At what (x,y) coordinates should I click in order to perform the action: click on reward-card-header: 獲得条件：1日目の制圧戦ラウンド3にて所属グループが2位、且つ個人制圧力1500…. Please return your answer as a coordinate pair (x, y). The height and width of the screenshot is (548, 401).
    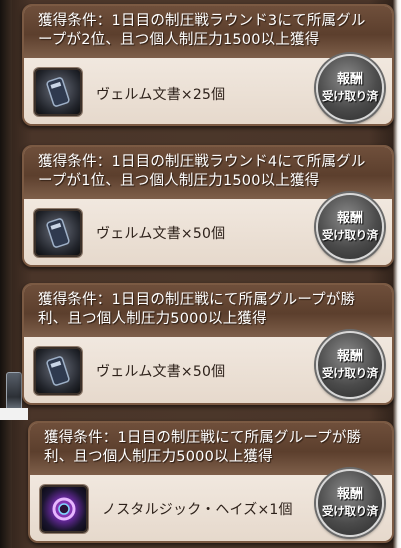
    Looking at the image, I should click on (208, 32).